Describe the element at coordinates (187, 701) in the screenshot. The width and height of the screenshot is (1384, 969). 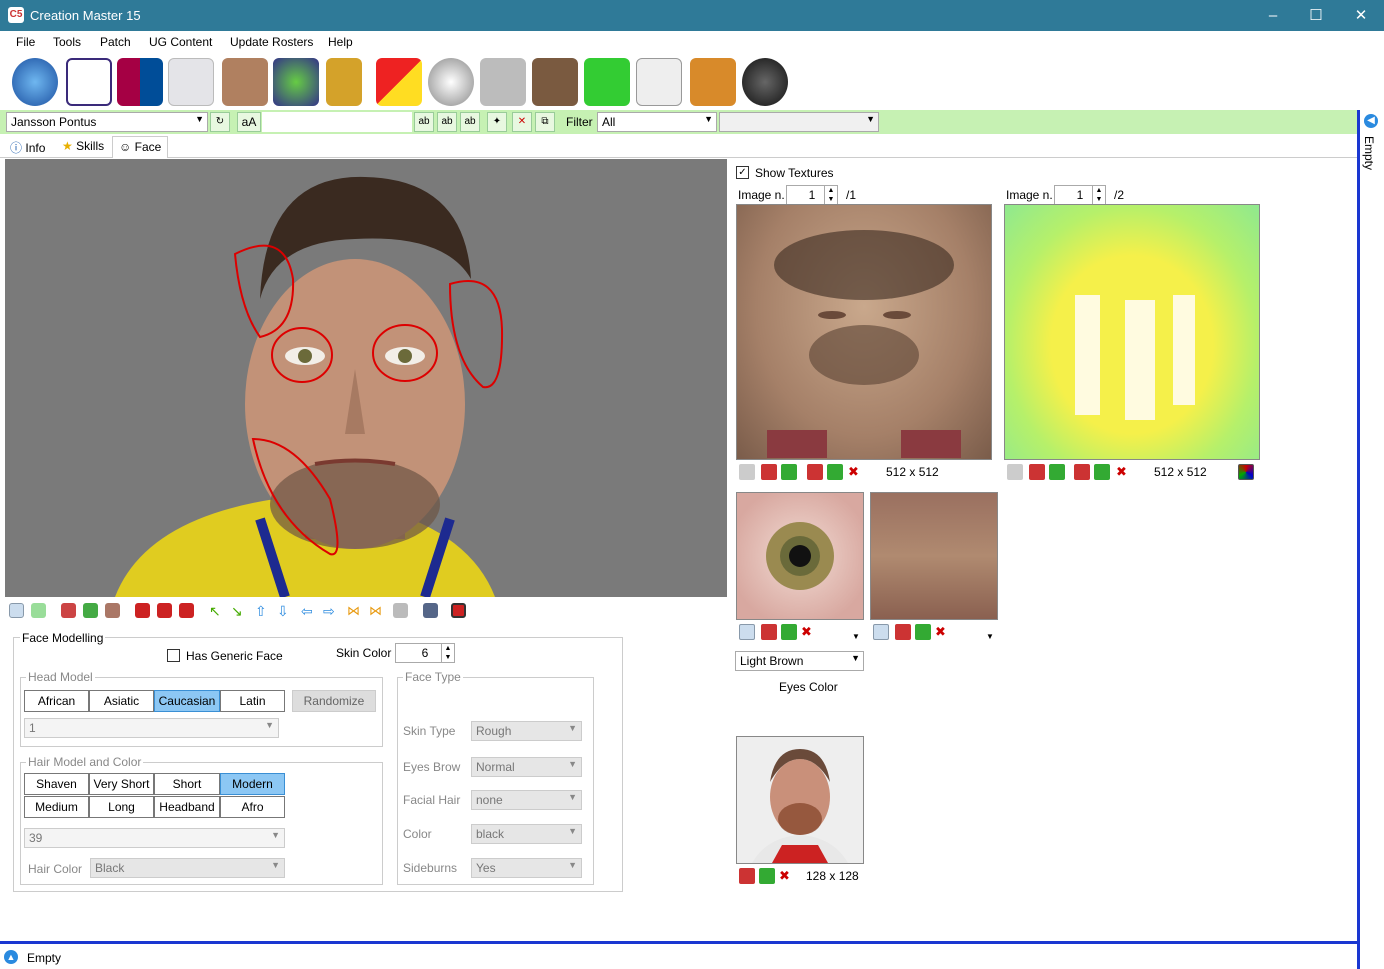
I see `head-caucasian-button: Caucasian` at that location.